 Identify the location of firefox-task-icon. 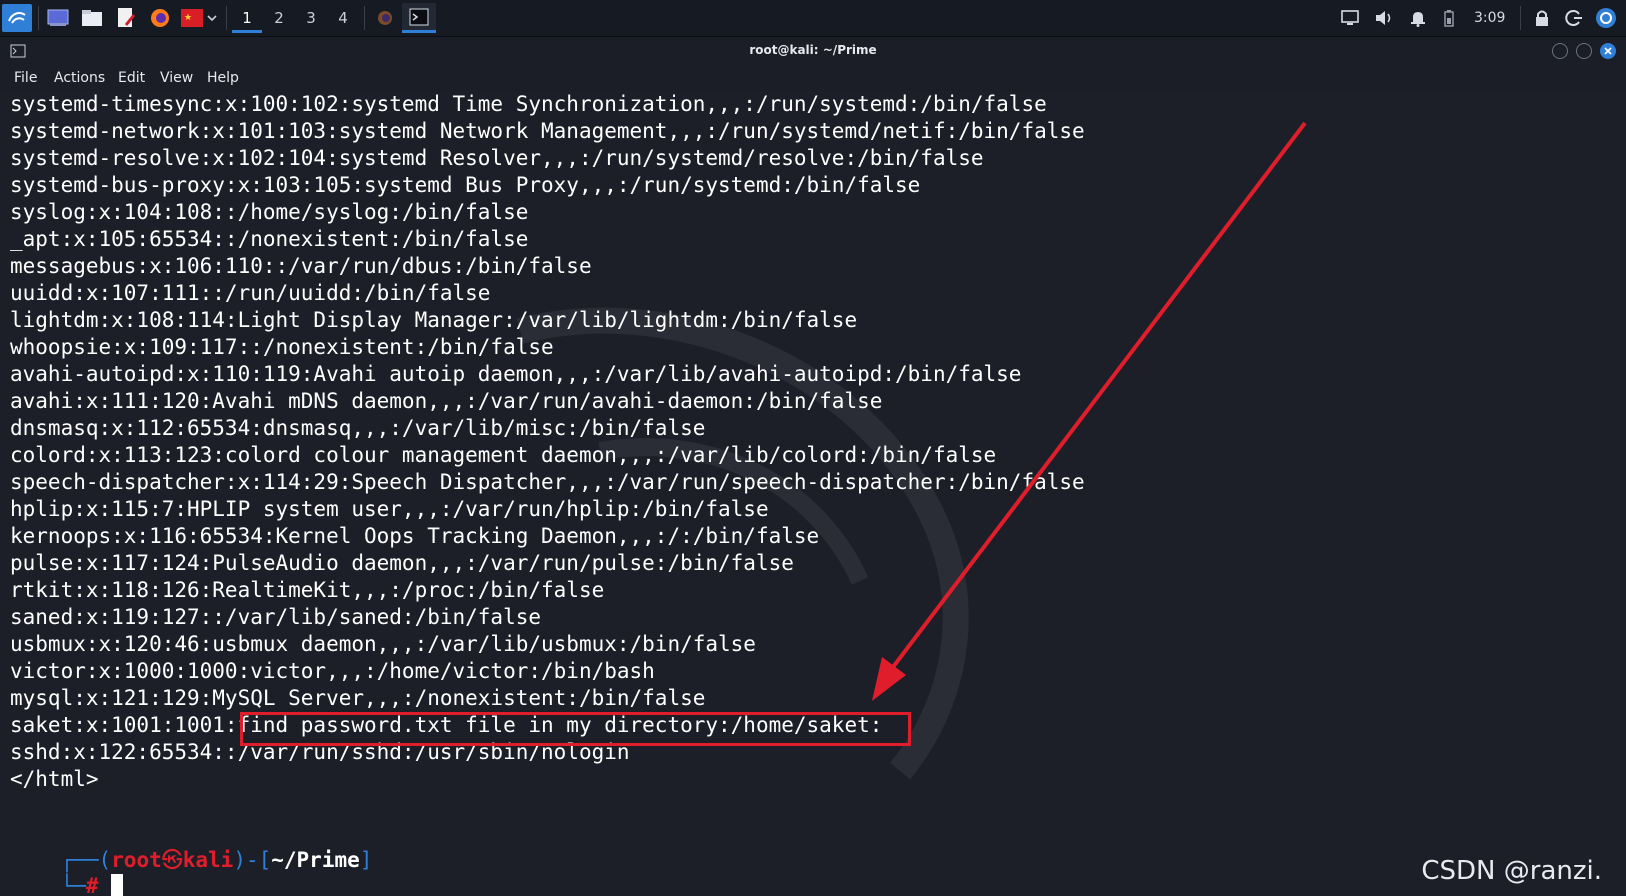
(385, 18).